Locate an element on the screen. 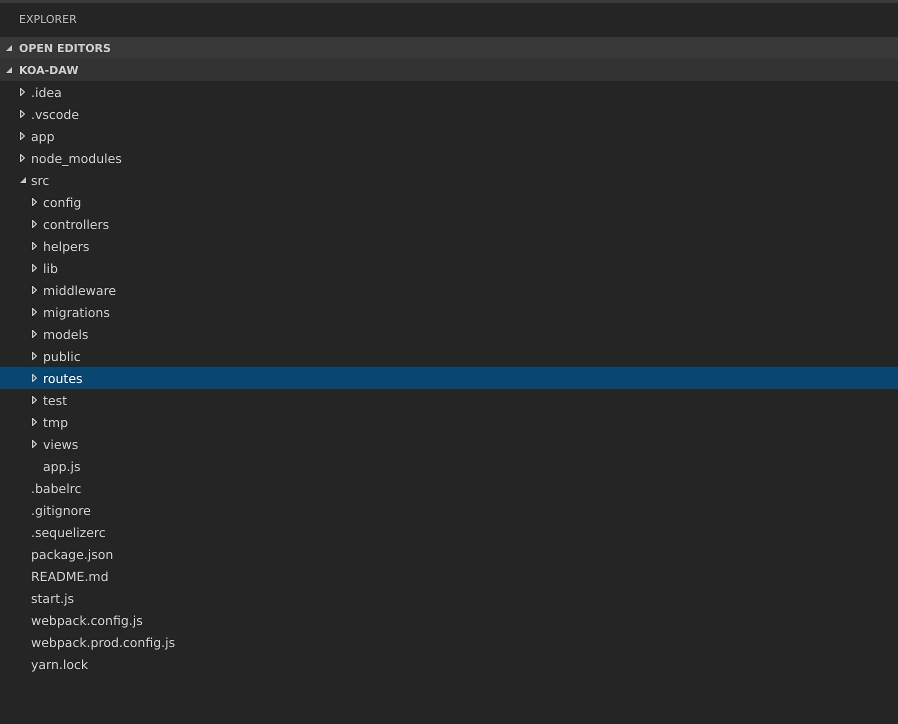 The width and height of the screenshot is (898, 724). folder-item: helpers is located at coordinates (449, 246).